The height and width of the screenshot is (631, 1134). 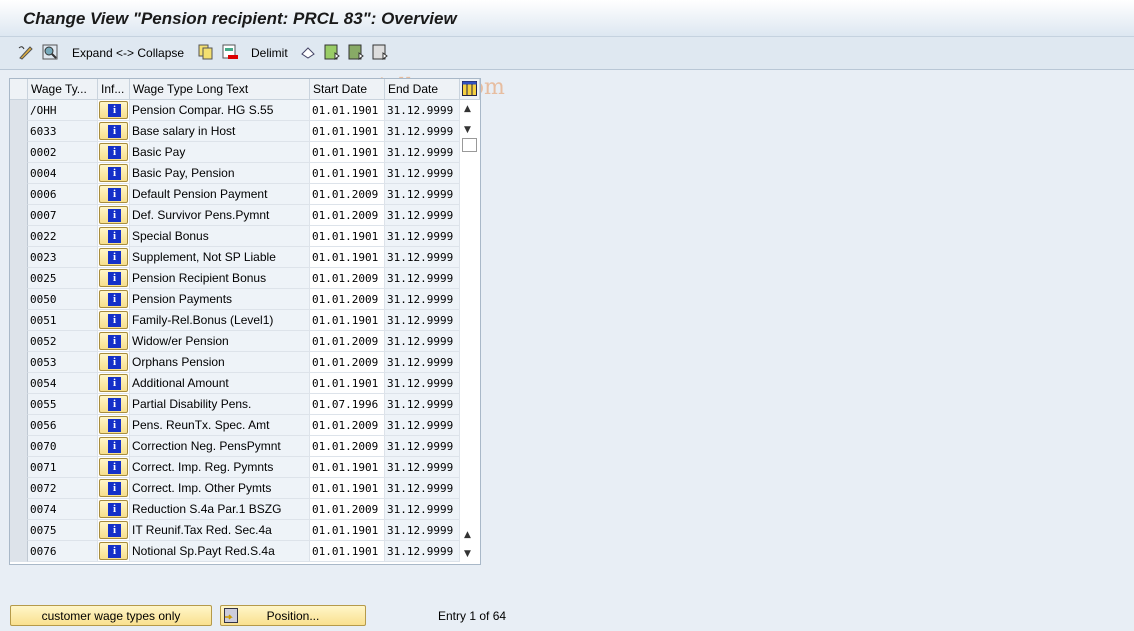 I want to click on wage-type-cell: 0023, so click(x=63, y=257).